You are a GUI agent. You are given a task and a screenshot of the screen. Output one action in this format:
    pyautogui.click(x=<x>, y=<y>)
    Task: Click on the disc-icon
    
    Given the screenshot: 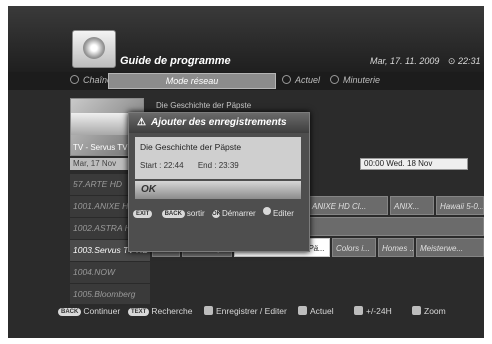 What is the action you would take?
    pyautogui.click(x=94, y=48)
    